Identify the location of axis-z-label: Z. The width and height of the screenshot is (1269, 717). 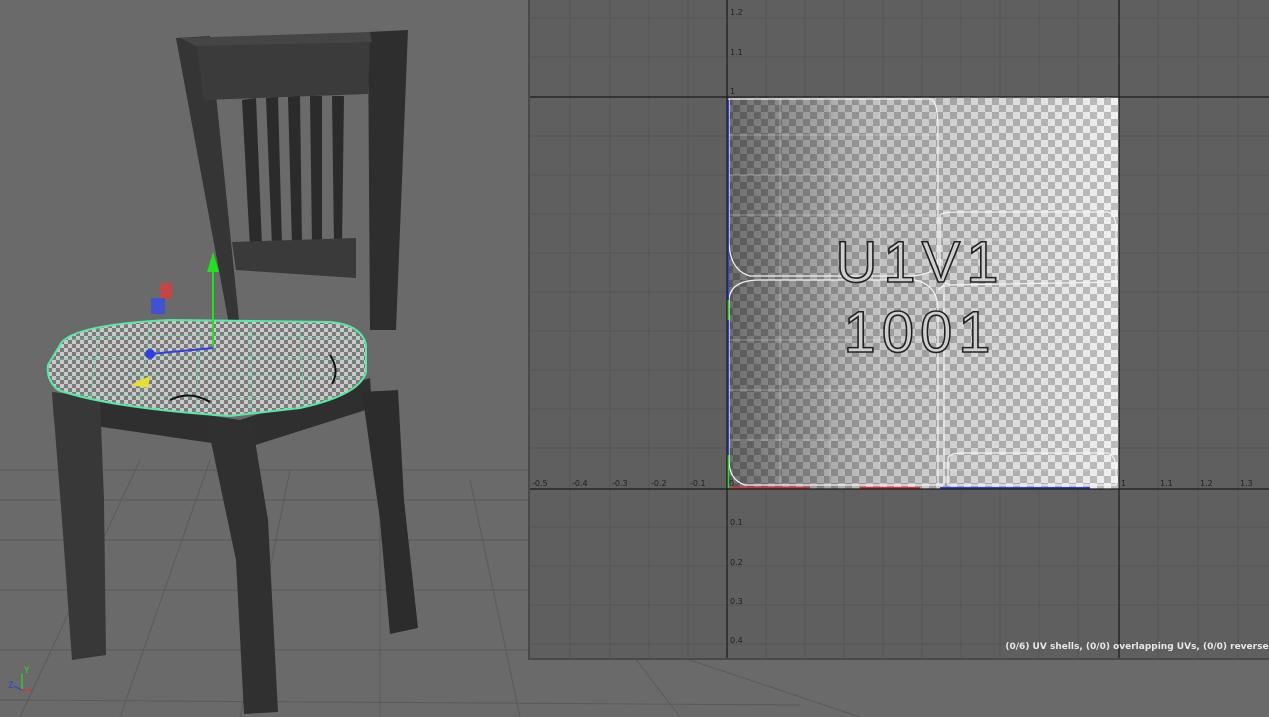
(11, 686).